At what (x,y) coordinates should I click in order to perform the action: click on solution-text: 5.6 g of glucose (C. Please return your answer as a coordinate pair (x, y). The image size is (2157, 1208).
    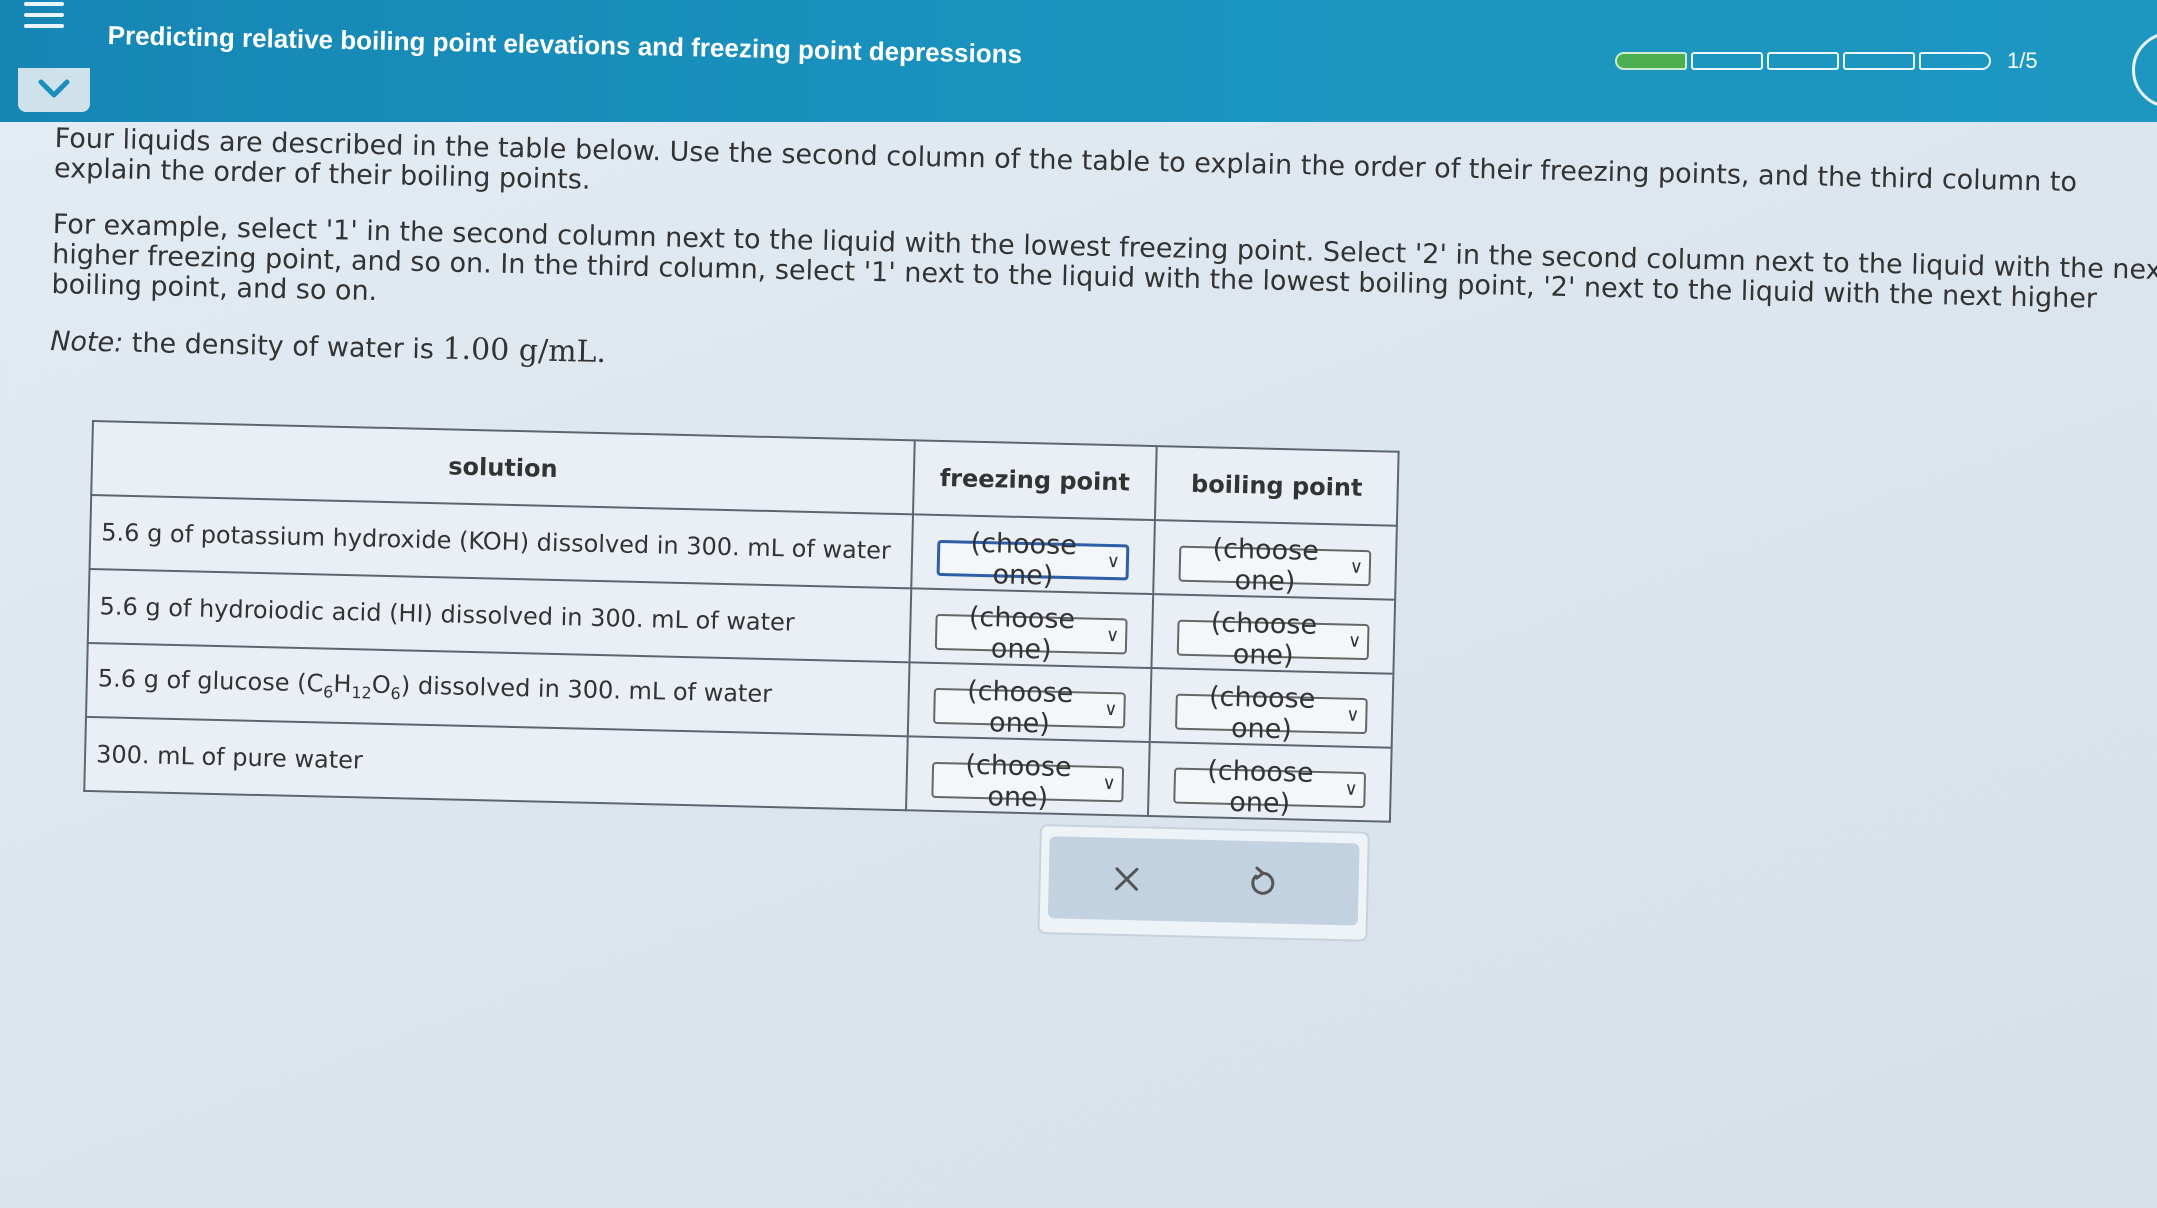
    Looking at the image, I should click on (210, 681).